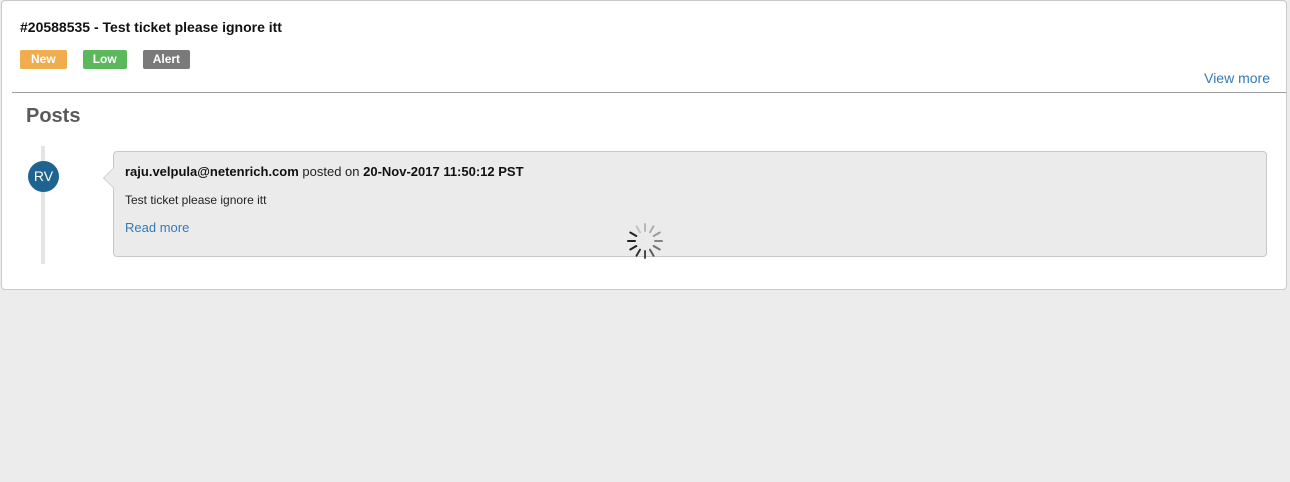 The image size is (1290, 482). I want to click on post-pointer-inner, so click(109, 178).